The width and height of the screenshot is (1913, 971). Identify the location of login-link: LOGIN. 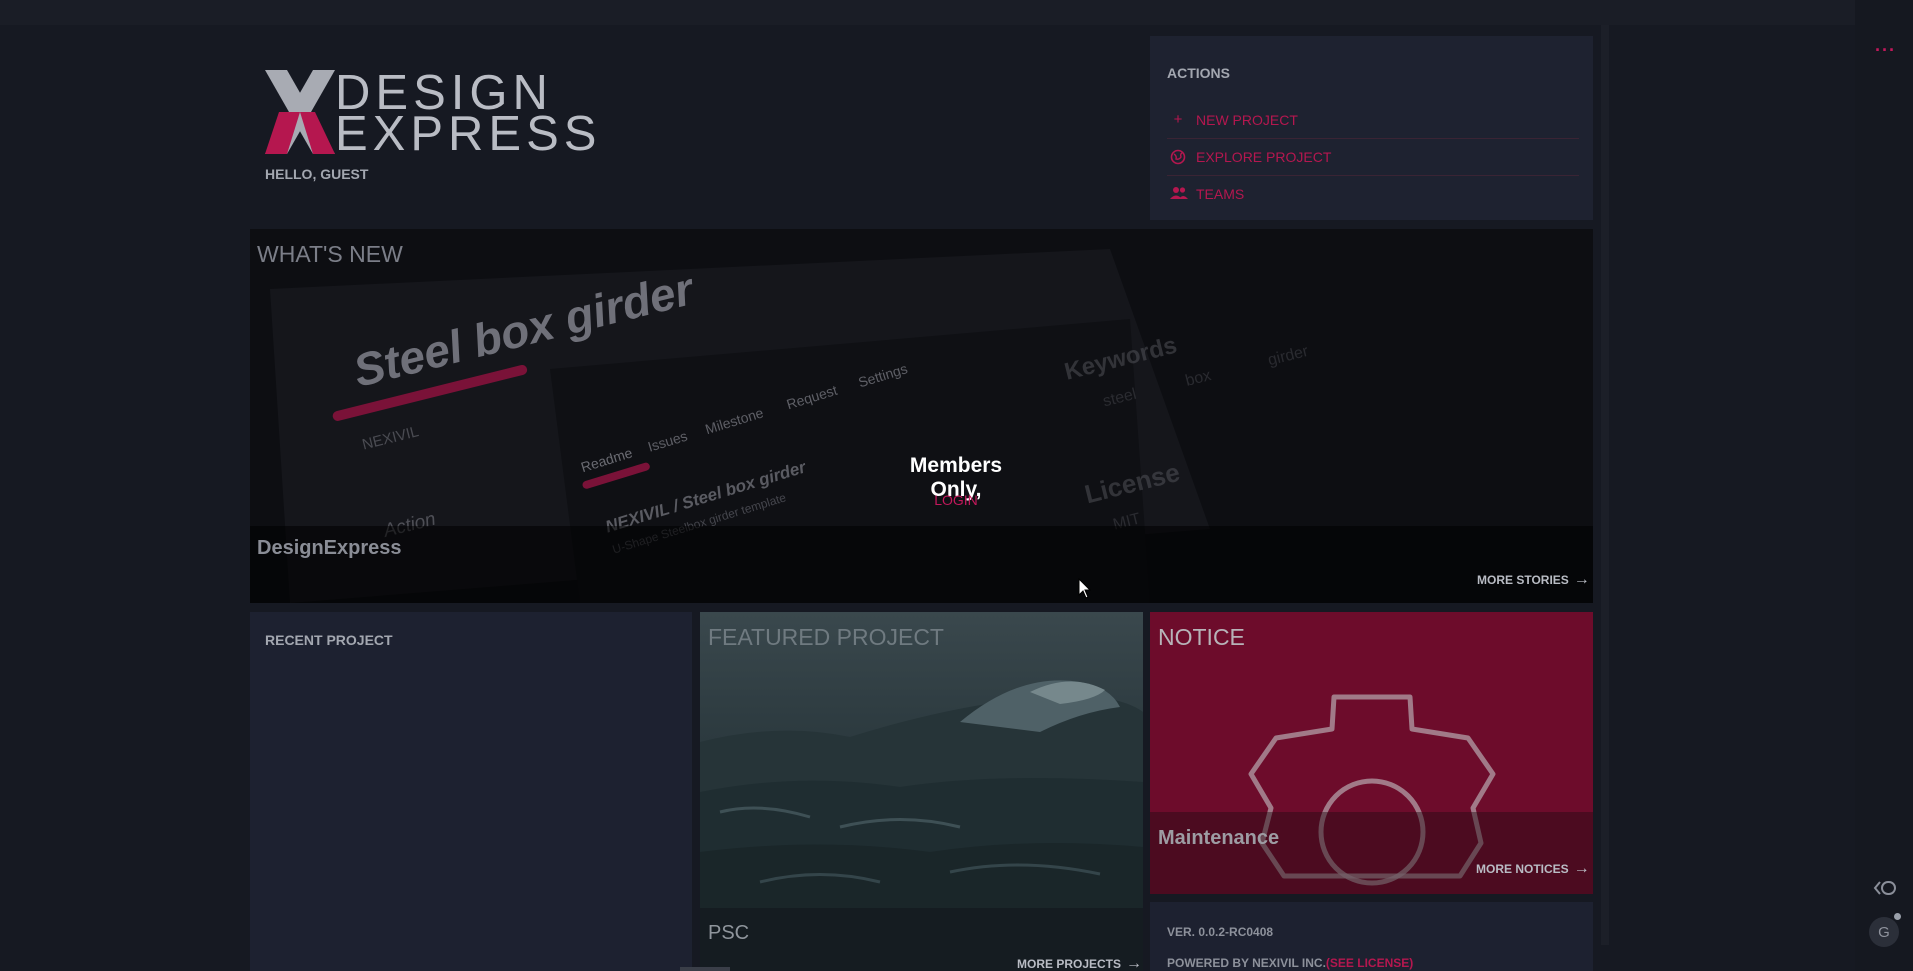
(956, 500).